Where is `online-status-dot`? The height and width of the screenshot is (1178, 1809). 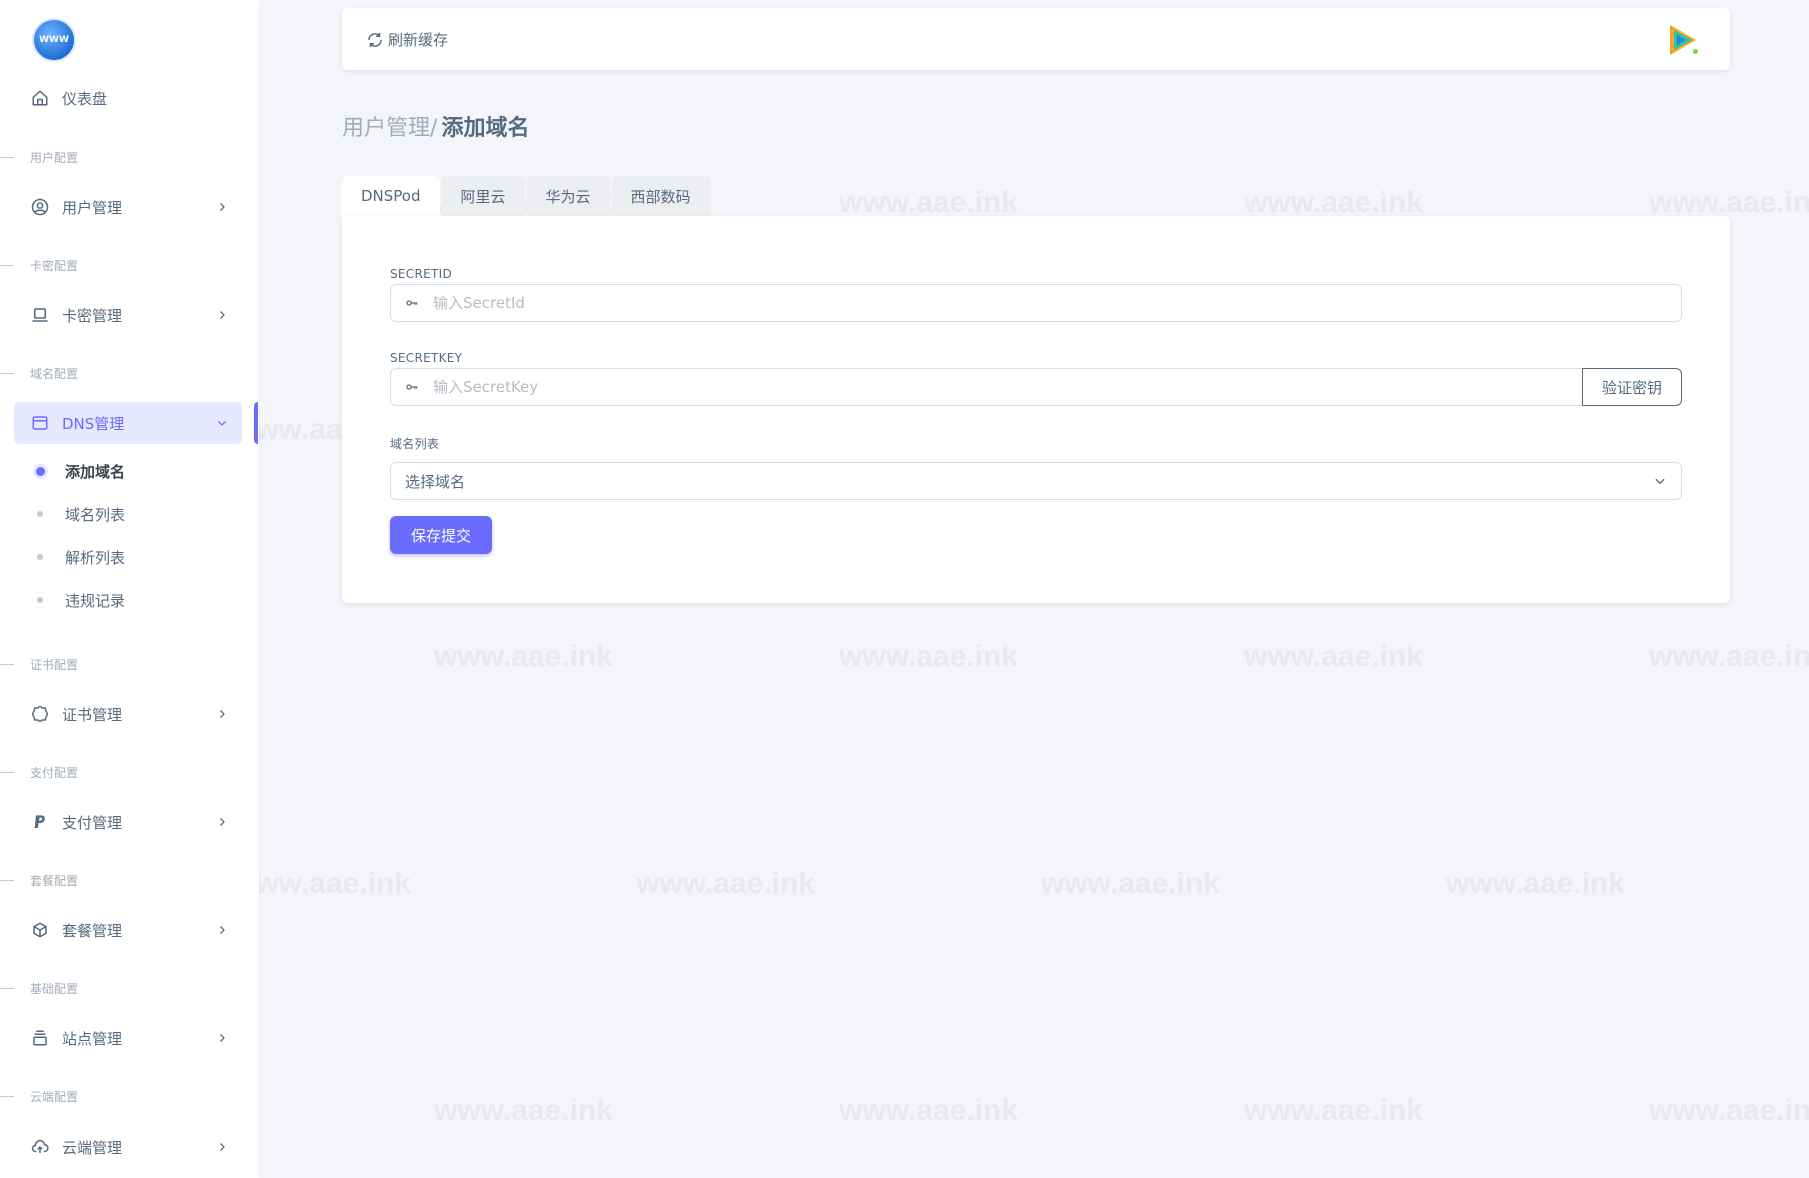 online-status-dot is located at coordinates (1695, 51).